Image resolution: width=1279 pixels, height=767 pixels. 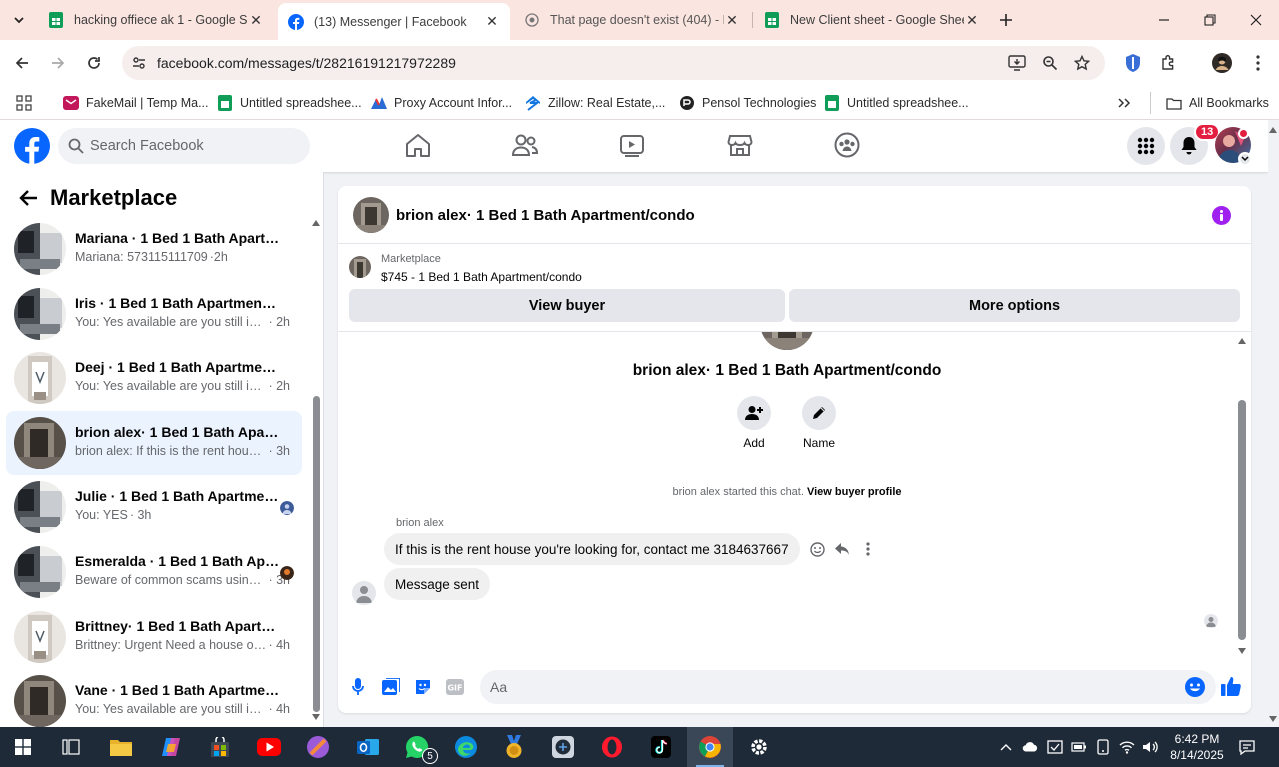 I want to click on search-input, so click(x=195, y=146).